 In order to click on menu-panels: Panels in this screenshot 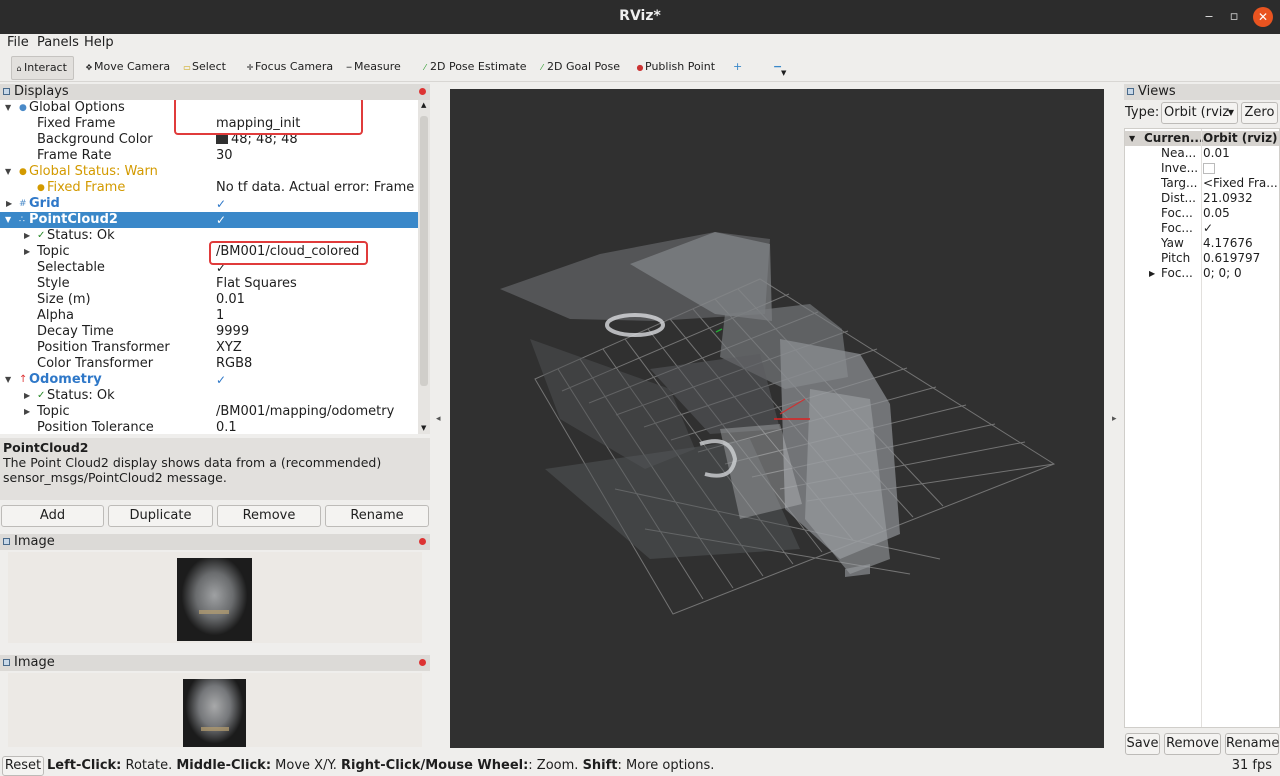, I will do `click(58, 42)`.